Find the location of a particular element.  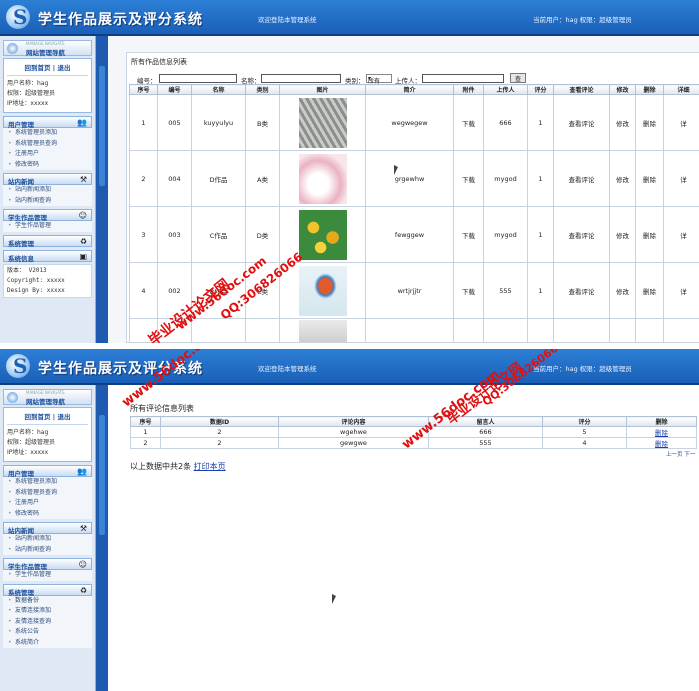

cell-name is located at coordinates (218, 330).